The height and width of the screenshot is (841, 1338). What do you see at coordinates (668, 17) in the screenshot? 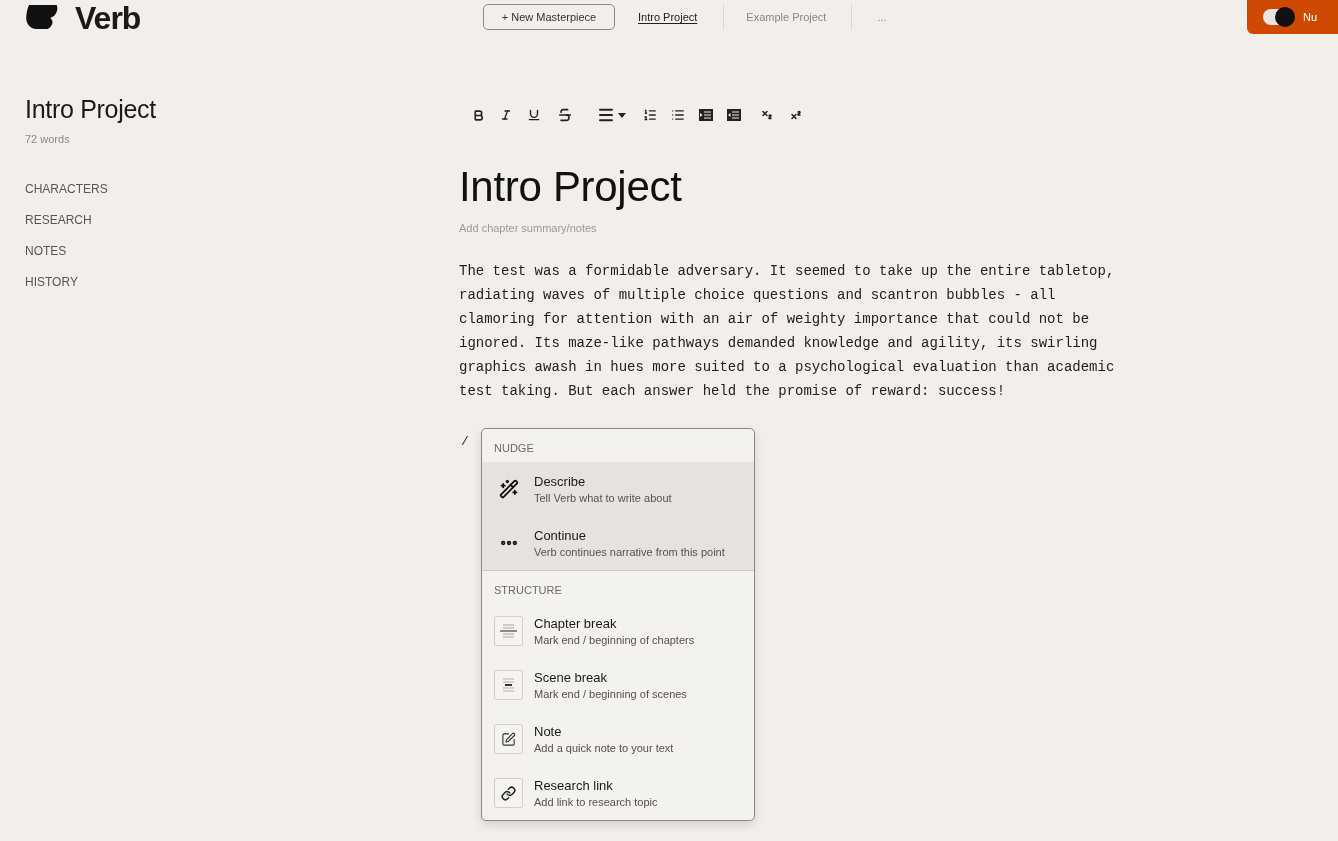
I see `project-tab: Intro Project` at bounding box center [668, 17].